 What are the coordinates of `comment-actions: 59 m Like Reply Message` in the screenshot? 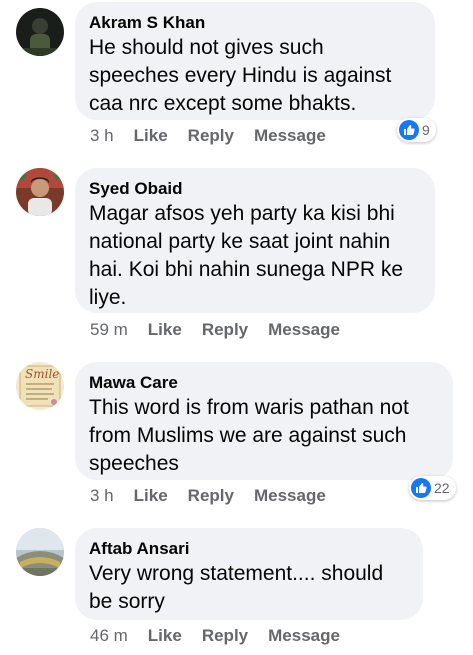 It's located at (225, 330).